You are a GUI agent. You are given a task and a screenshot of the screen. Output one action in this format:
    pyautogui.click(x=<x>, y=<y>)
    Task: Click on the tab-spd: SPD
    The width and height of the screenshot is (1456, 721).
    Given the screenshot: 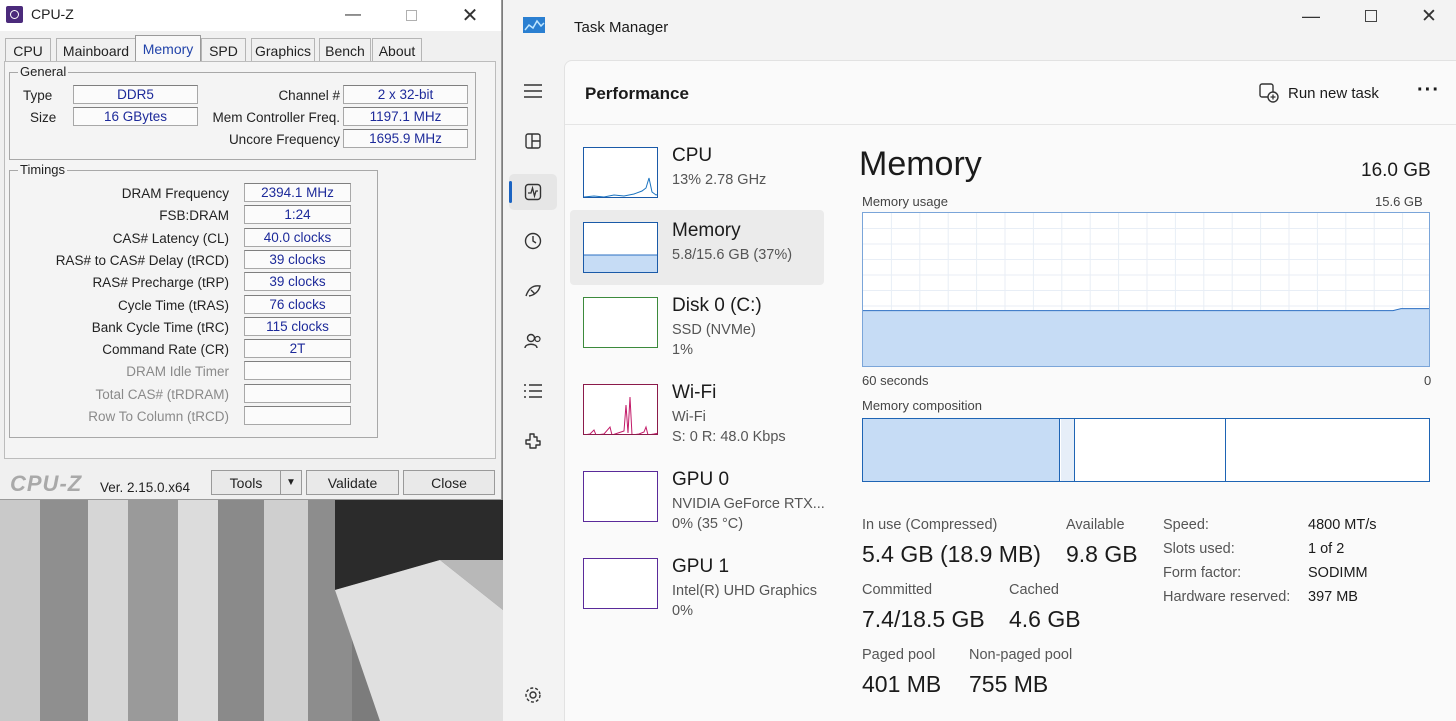 What is the action you would take?
    pyautogui.click(x=223, y=50)
    